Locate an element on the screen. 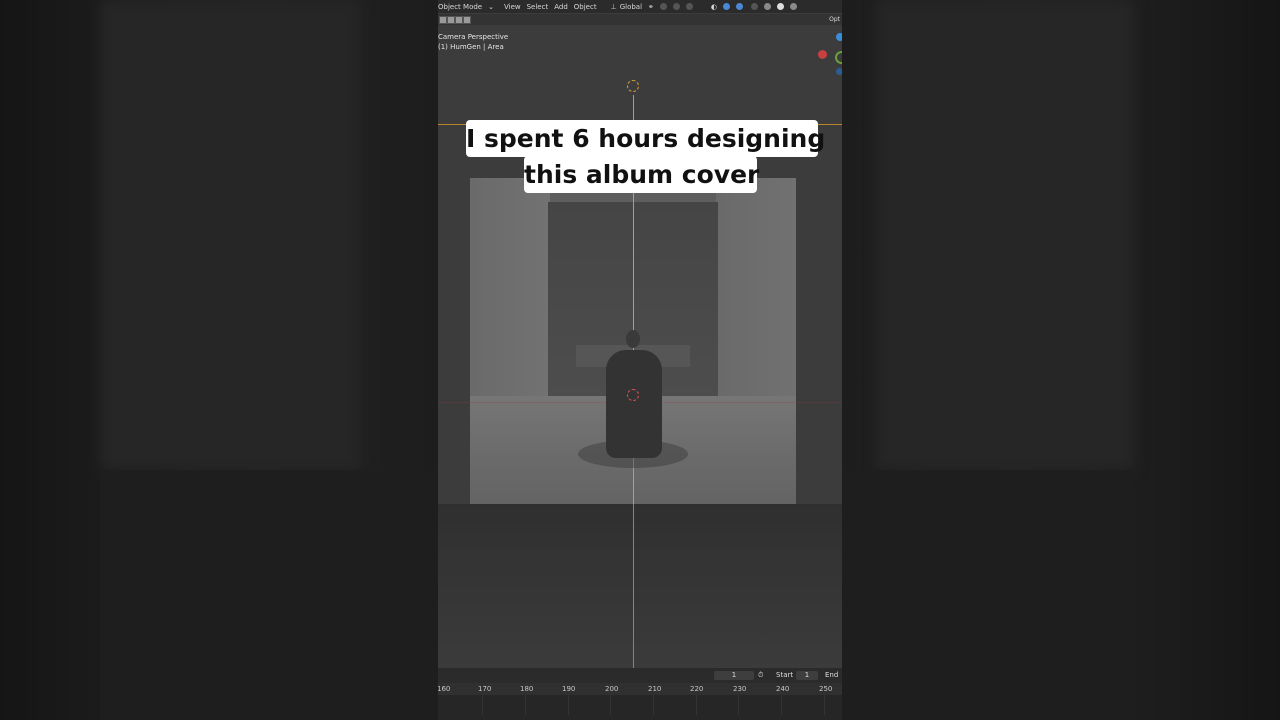 Image resolution: width=1280 pixels, height=720 pixels. active-object-label: (1) HumGen | Area is located at coordinates (471, 47).